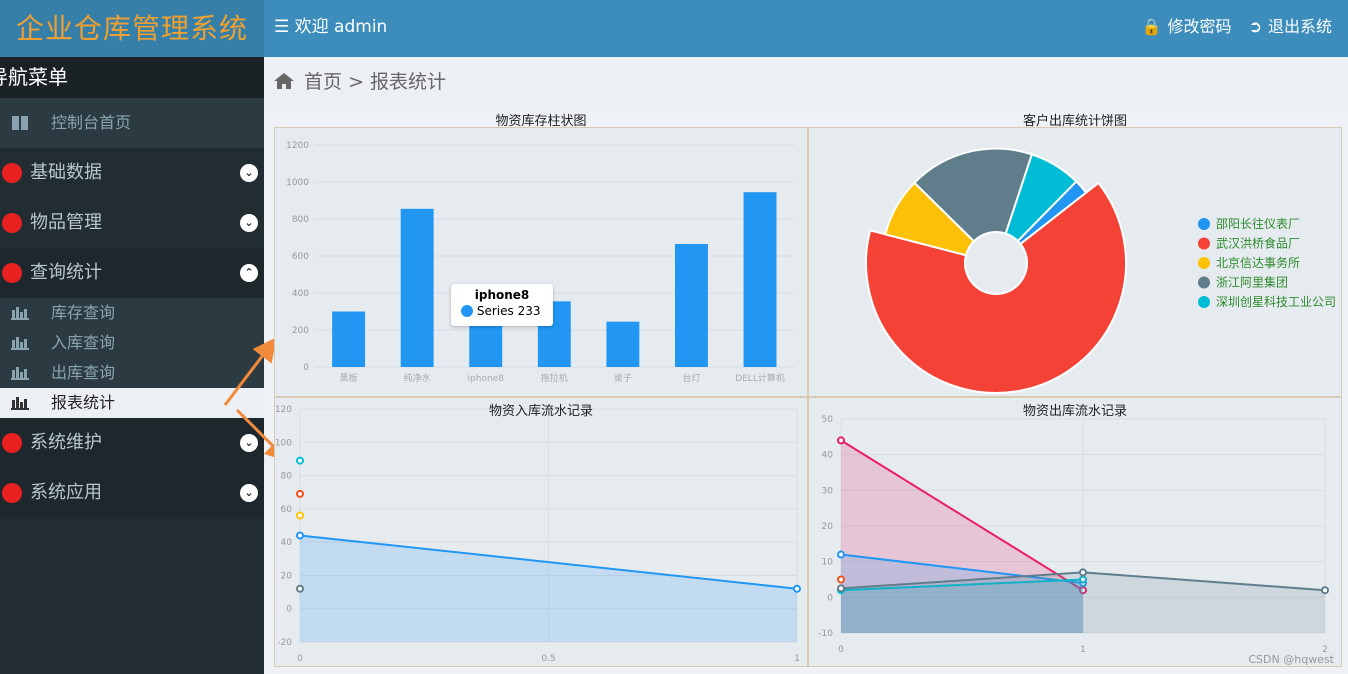  What do you see at coordinates (1291, 659) in the screenshot?
I see `watermark: CSDN @hqwest` at bounding box center [1291, 659].